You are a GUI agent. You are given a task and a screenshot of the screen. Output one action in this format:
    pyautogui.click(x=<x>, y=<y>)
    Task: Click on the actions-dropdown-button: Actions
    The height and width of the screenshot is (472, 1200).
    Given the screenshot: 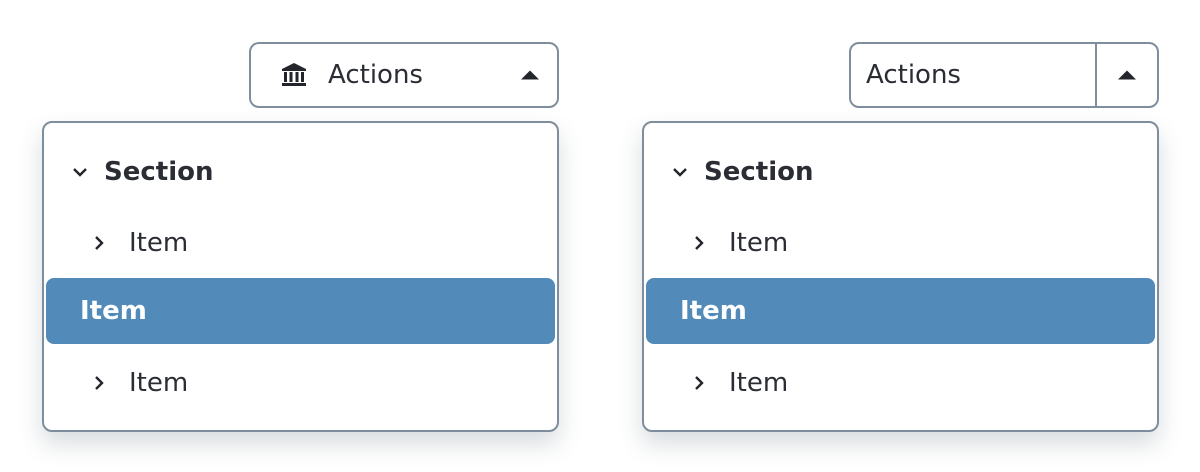 What is the action you would take?
    pyautogui.click(x=404, y=75)
    